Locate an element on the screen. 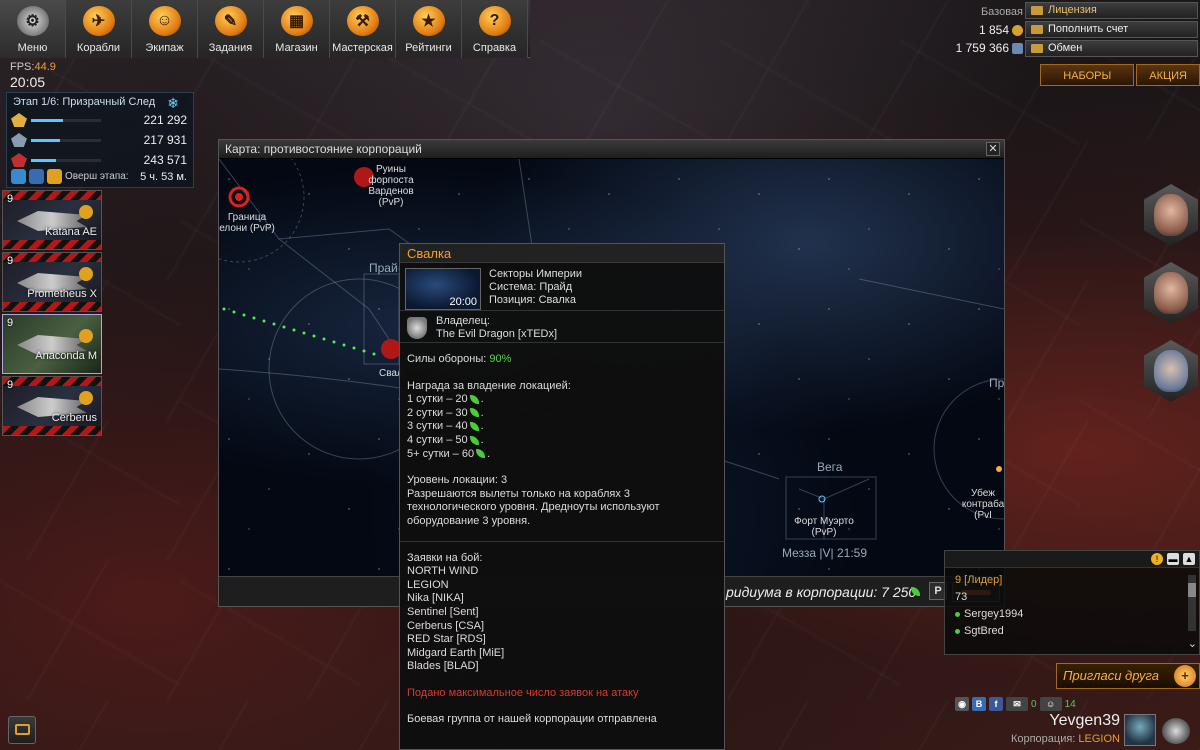 Image resolution: width=1200 pixels, height=750 pixels. location-time: 20:00 is located at coordinates (463, 302).